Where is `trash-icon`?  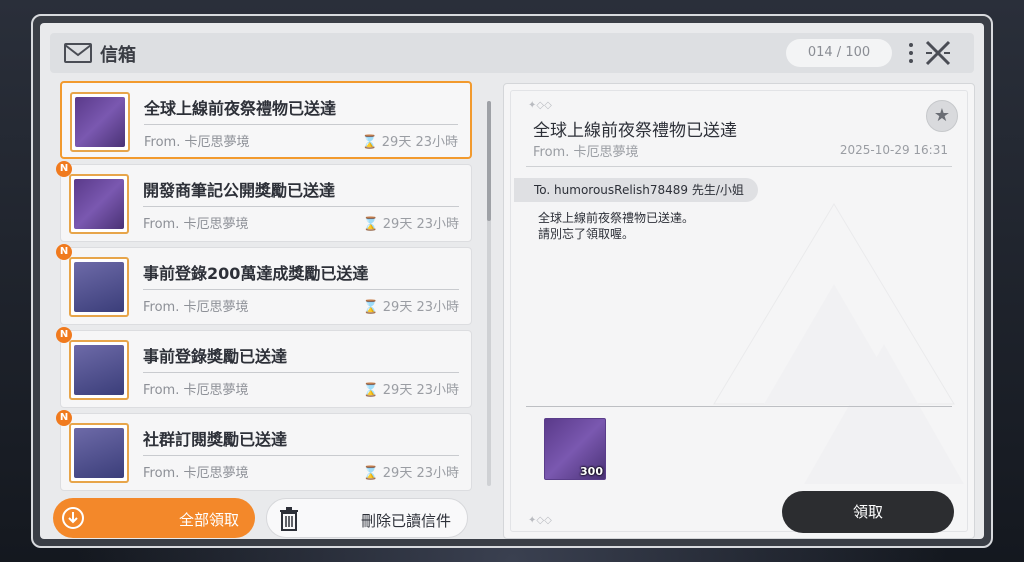
trash-icon is located at coordinates (289, 519).